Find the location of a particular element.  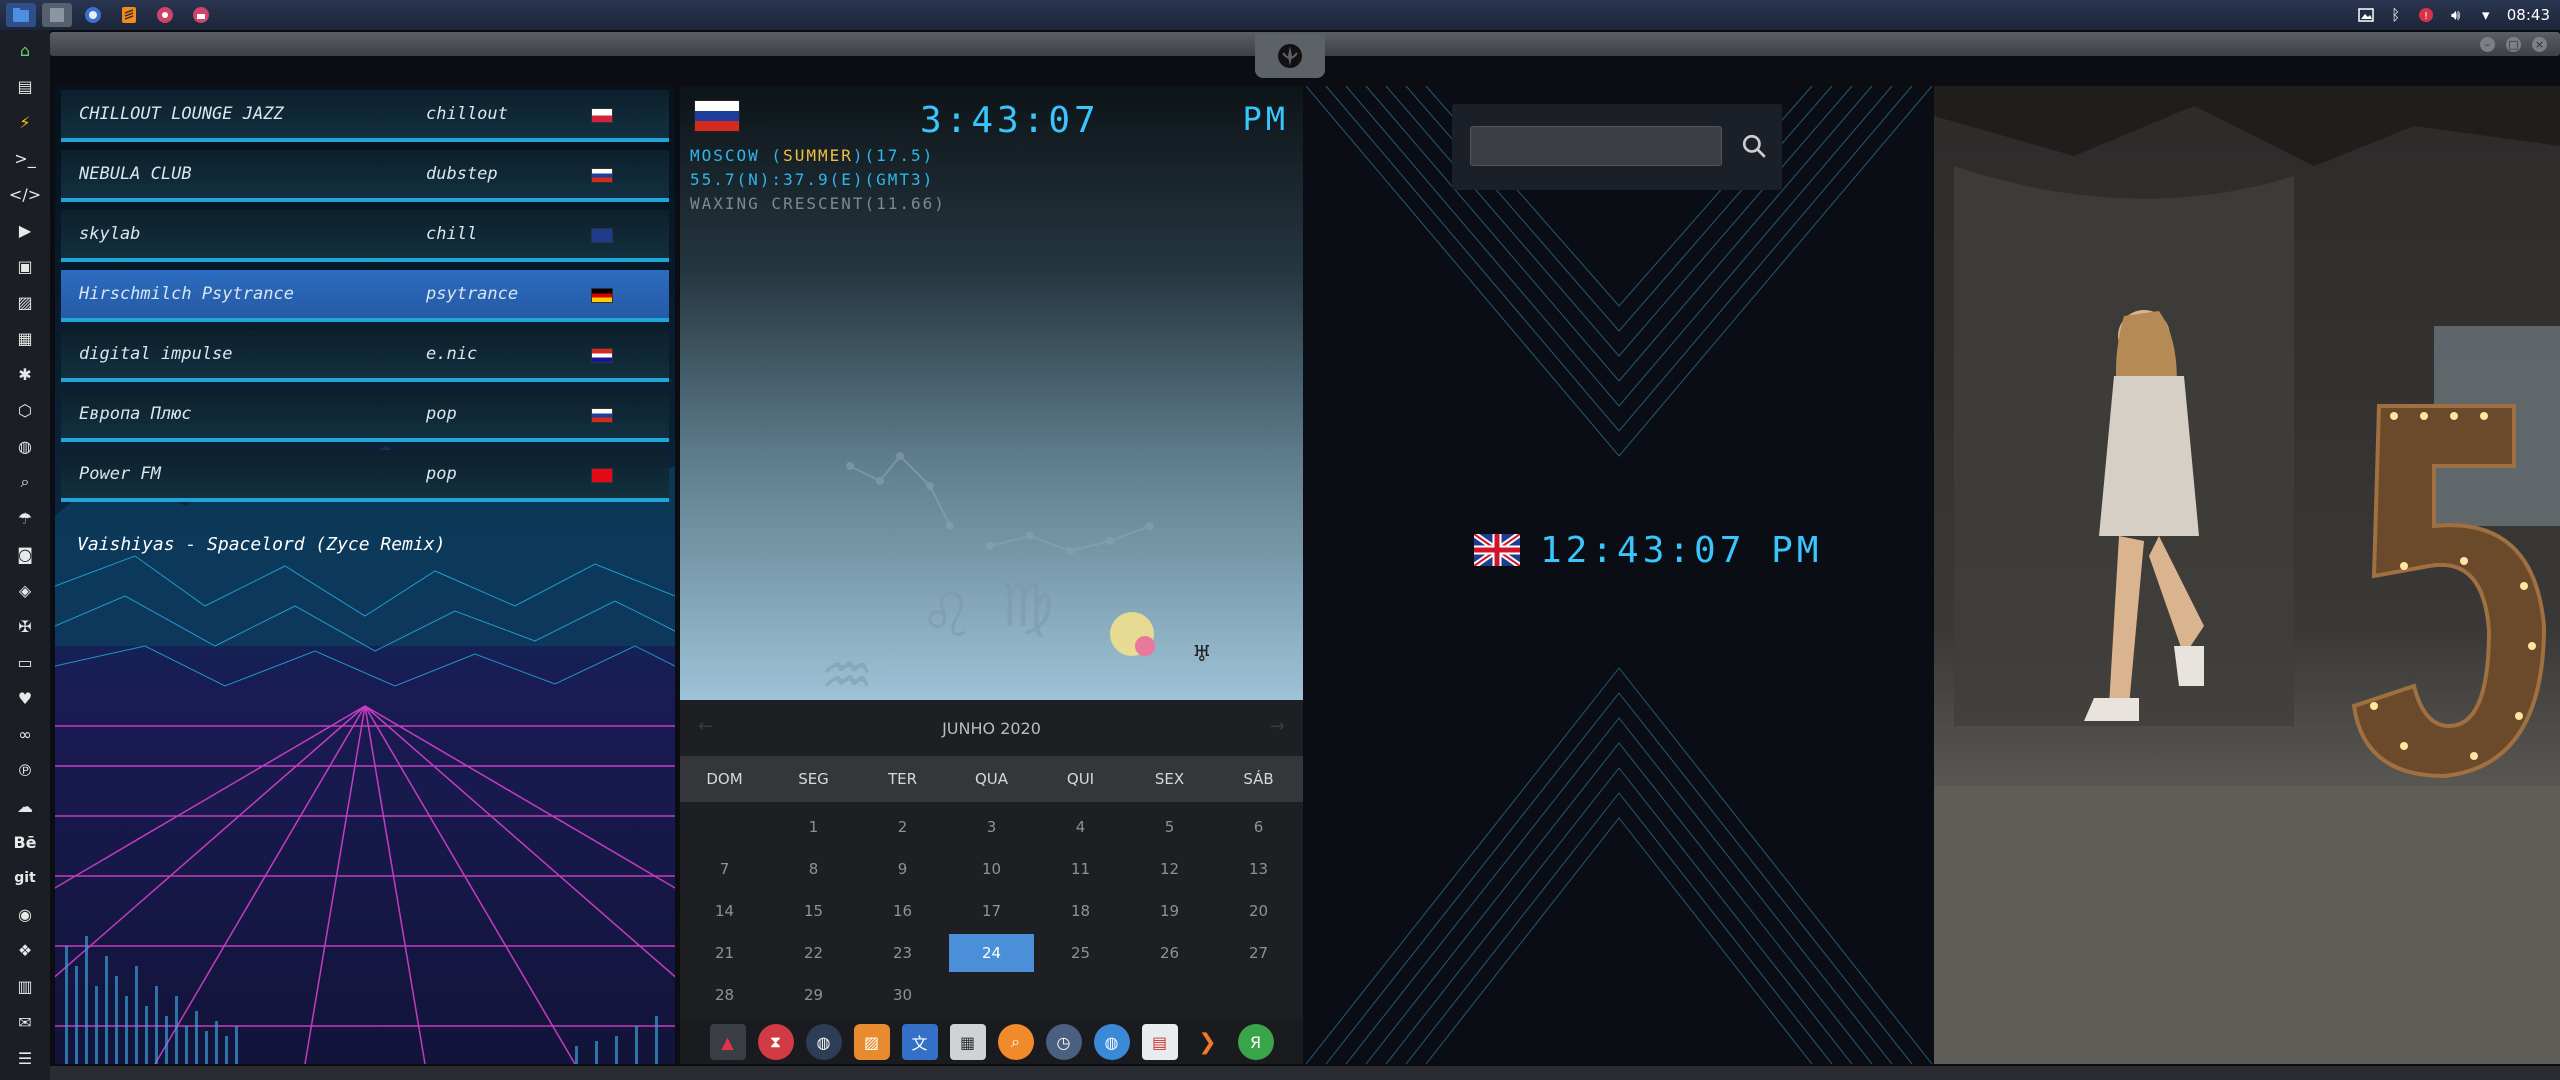

calendar-day: 26 is located at coordinates (1169, 953).